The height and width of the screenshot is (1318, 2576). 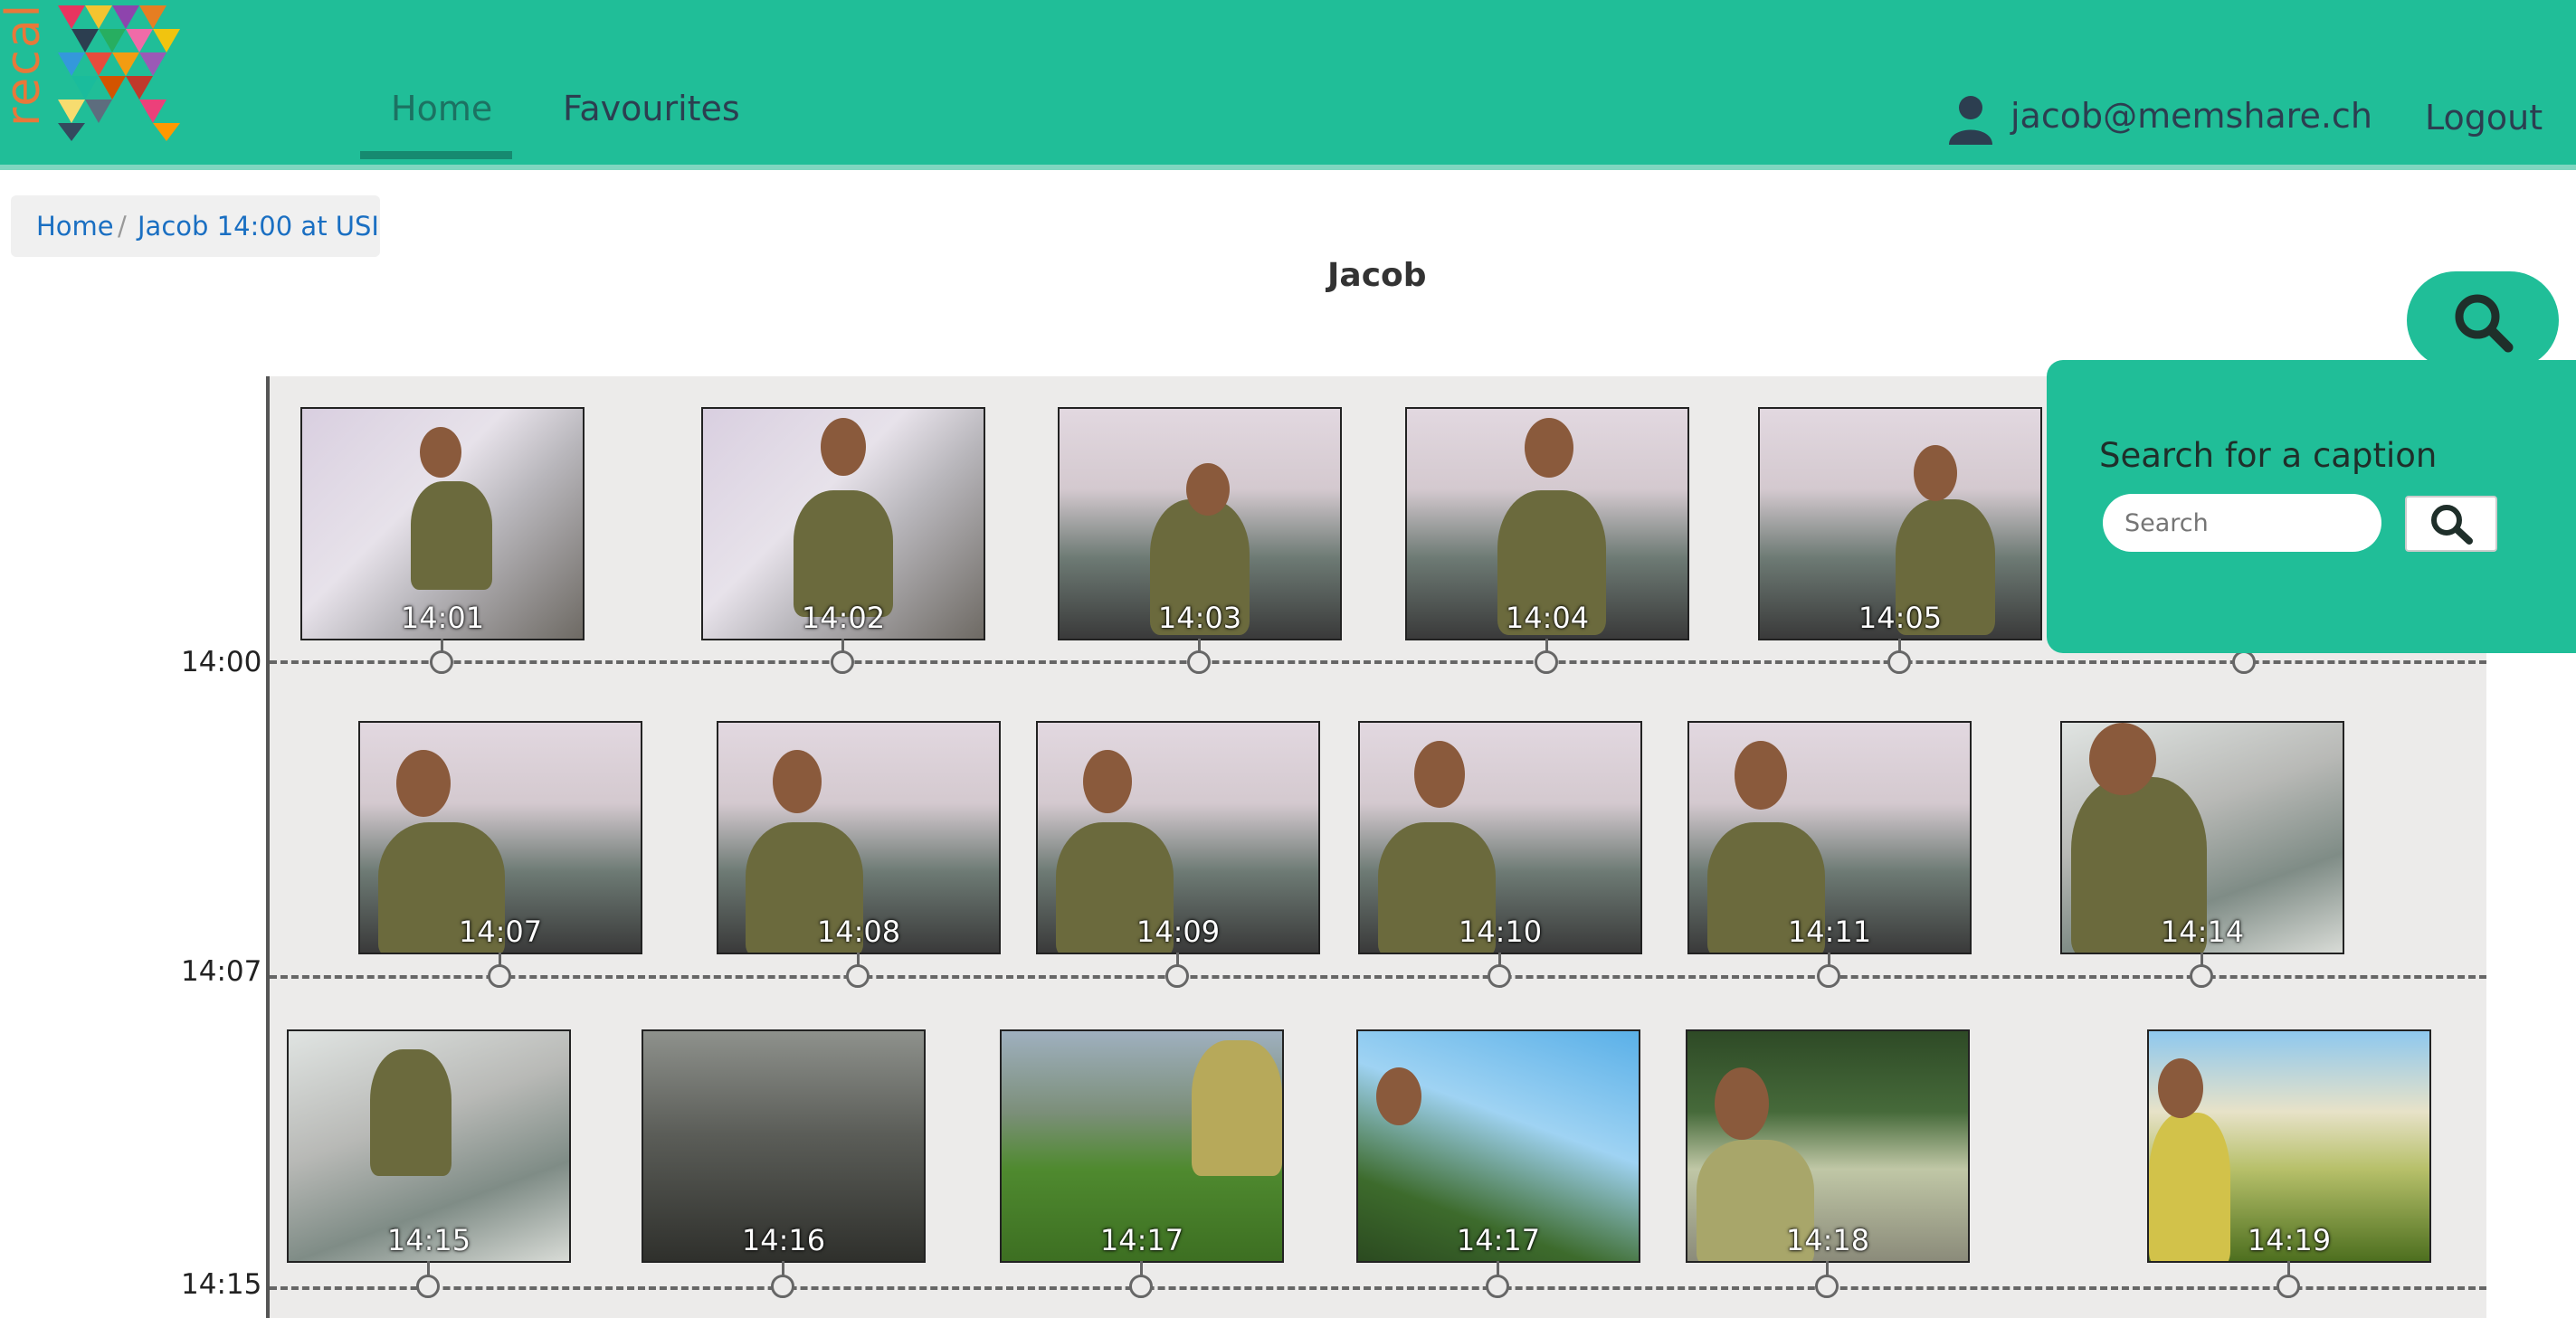 I want to click on photo-thumbnail: 14:04, so click(x=1547, y=523).